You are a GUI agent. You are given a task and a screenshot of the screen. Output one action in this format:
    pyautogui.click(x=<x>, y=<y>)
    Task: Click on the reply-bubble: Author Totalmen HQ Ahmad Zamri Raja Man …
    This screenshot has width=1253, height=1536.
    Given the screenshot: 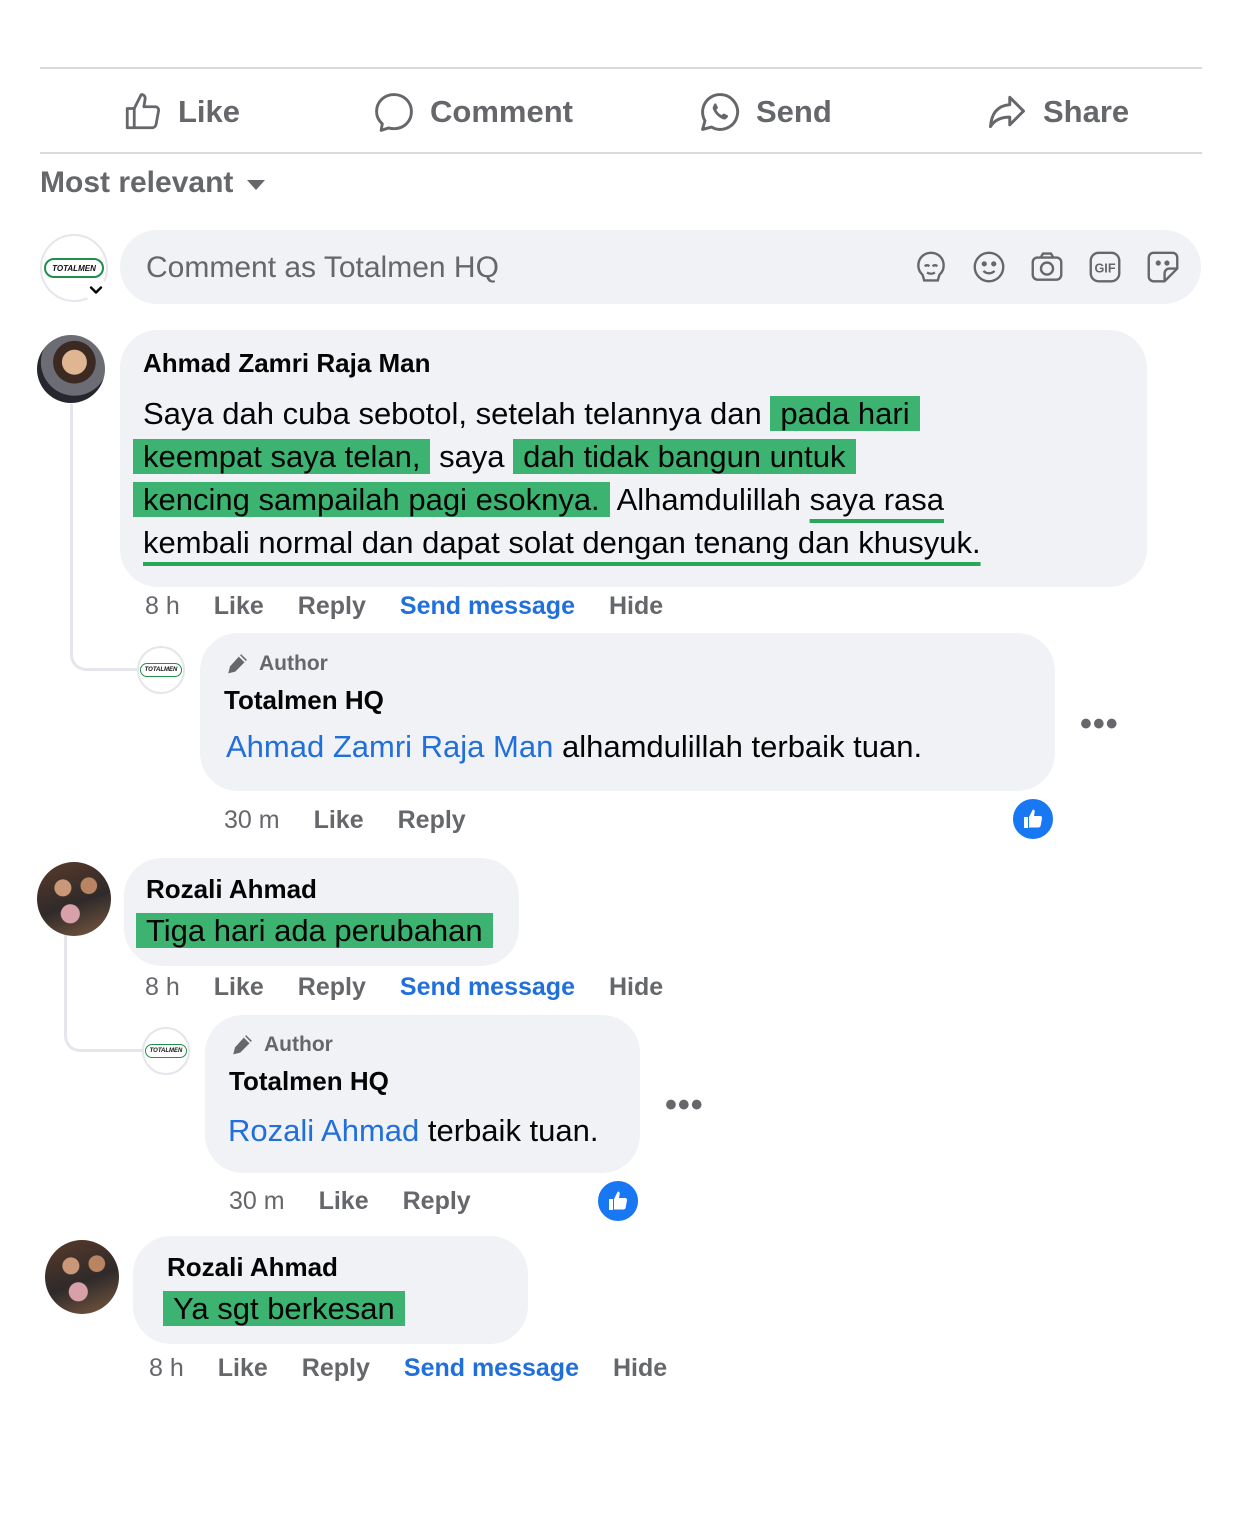 What is the action you would take?
    pyautogui.click(x=627, y=712)
    